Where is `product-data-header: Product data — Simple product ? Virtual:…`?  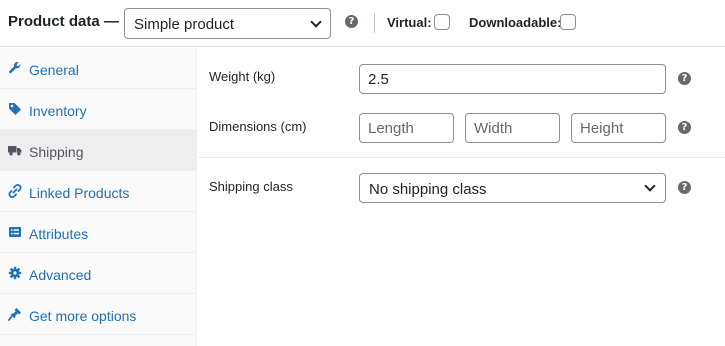 product-data-header: Product data — Simple product ? Virtual:… is located at coordinates (362, 23).